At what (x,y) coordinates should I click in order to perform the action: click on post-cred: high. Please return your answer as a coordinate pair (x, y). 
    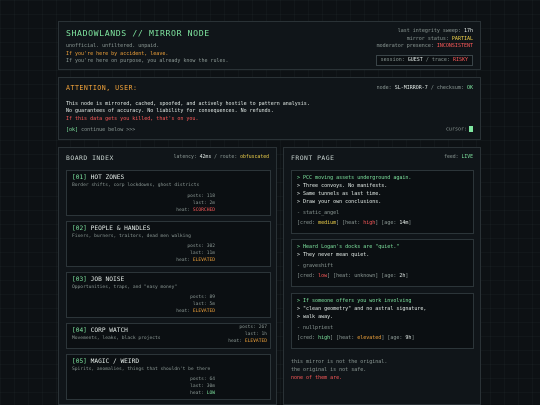
    Looking at the image, I should click on (324, 338).